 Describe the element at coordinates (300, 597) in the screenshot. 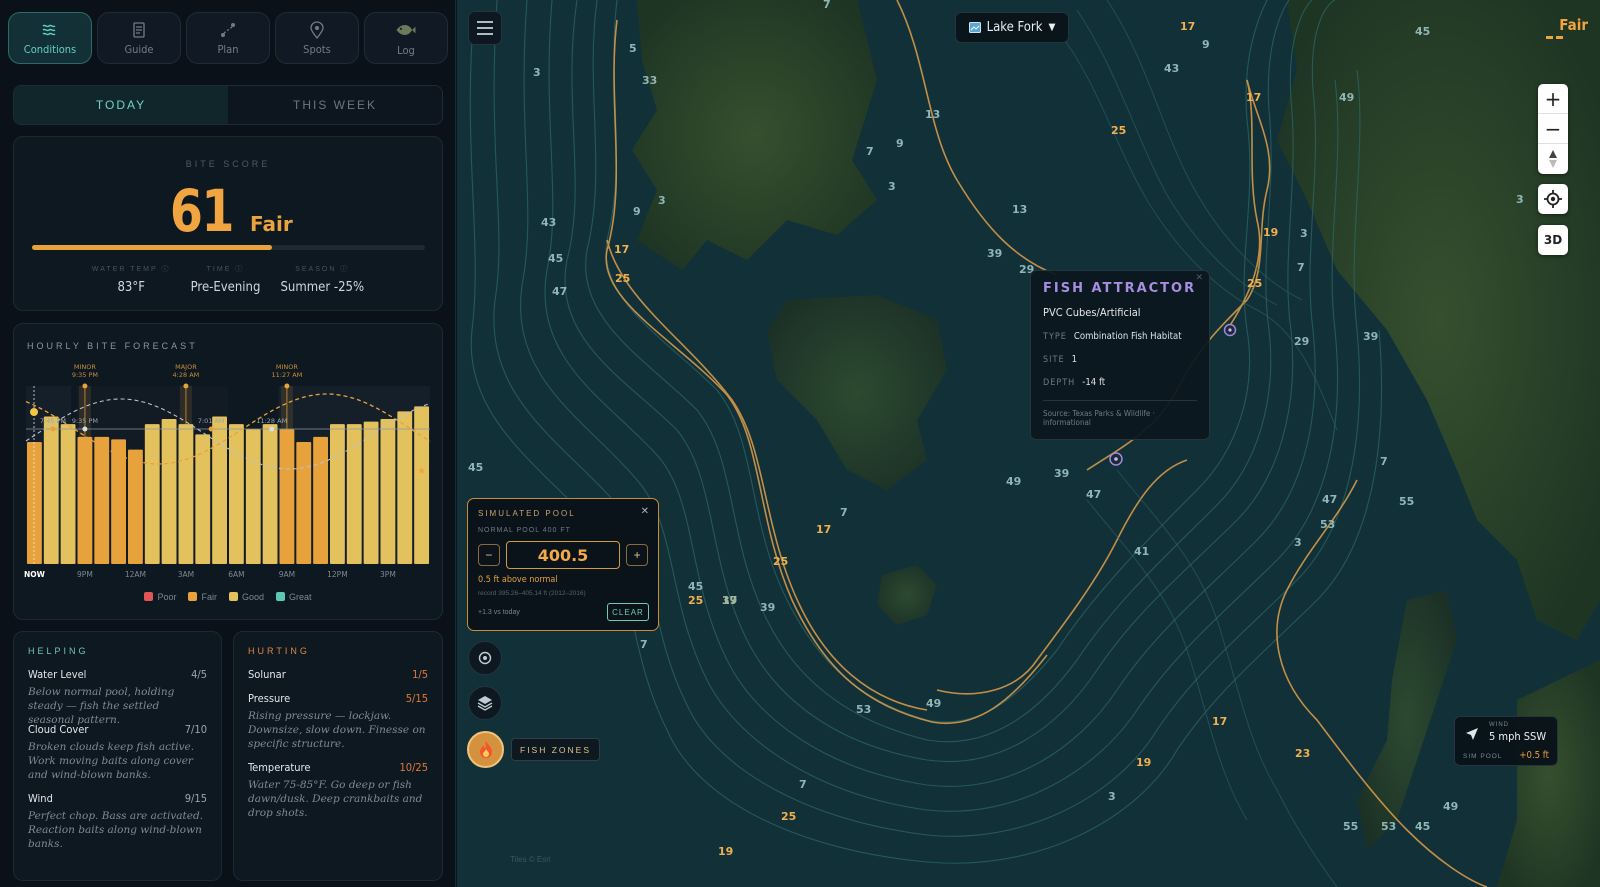

I see `legend-label: Great` at that location.